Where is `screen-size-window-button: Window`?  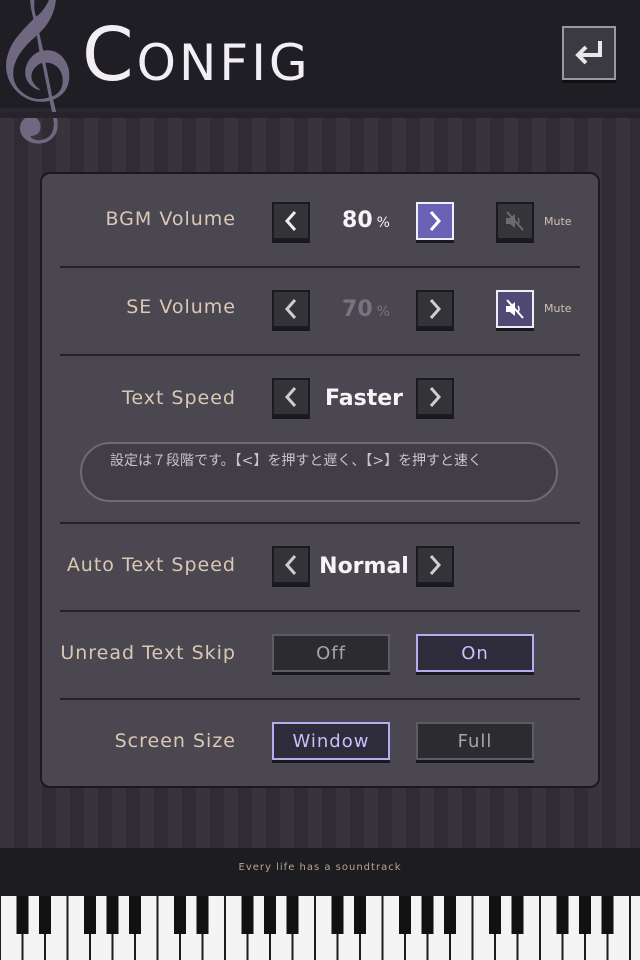
screen-size-window-button: Window is located at coordinates (331, 741).